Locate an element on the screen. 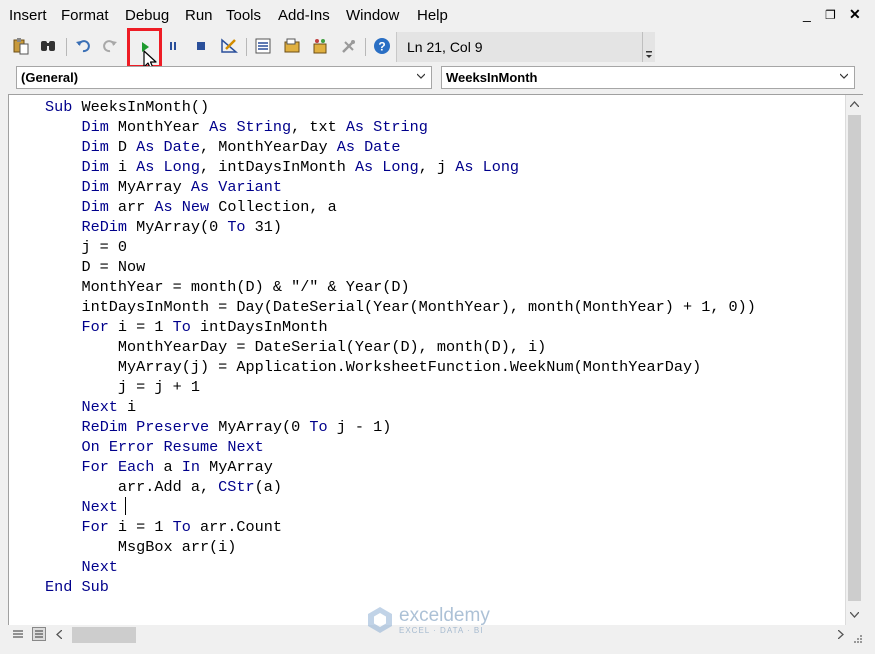 The width and height of the screenshot is (875, 654). menu-format: Format is located at coordinates (85, 15).